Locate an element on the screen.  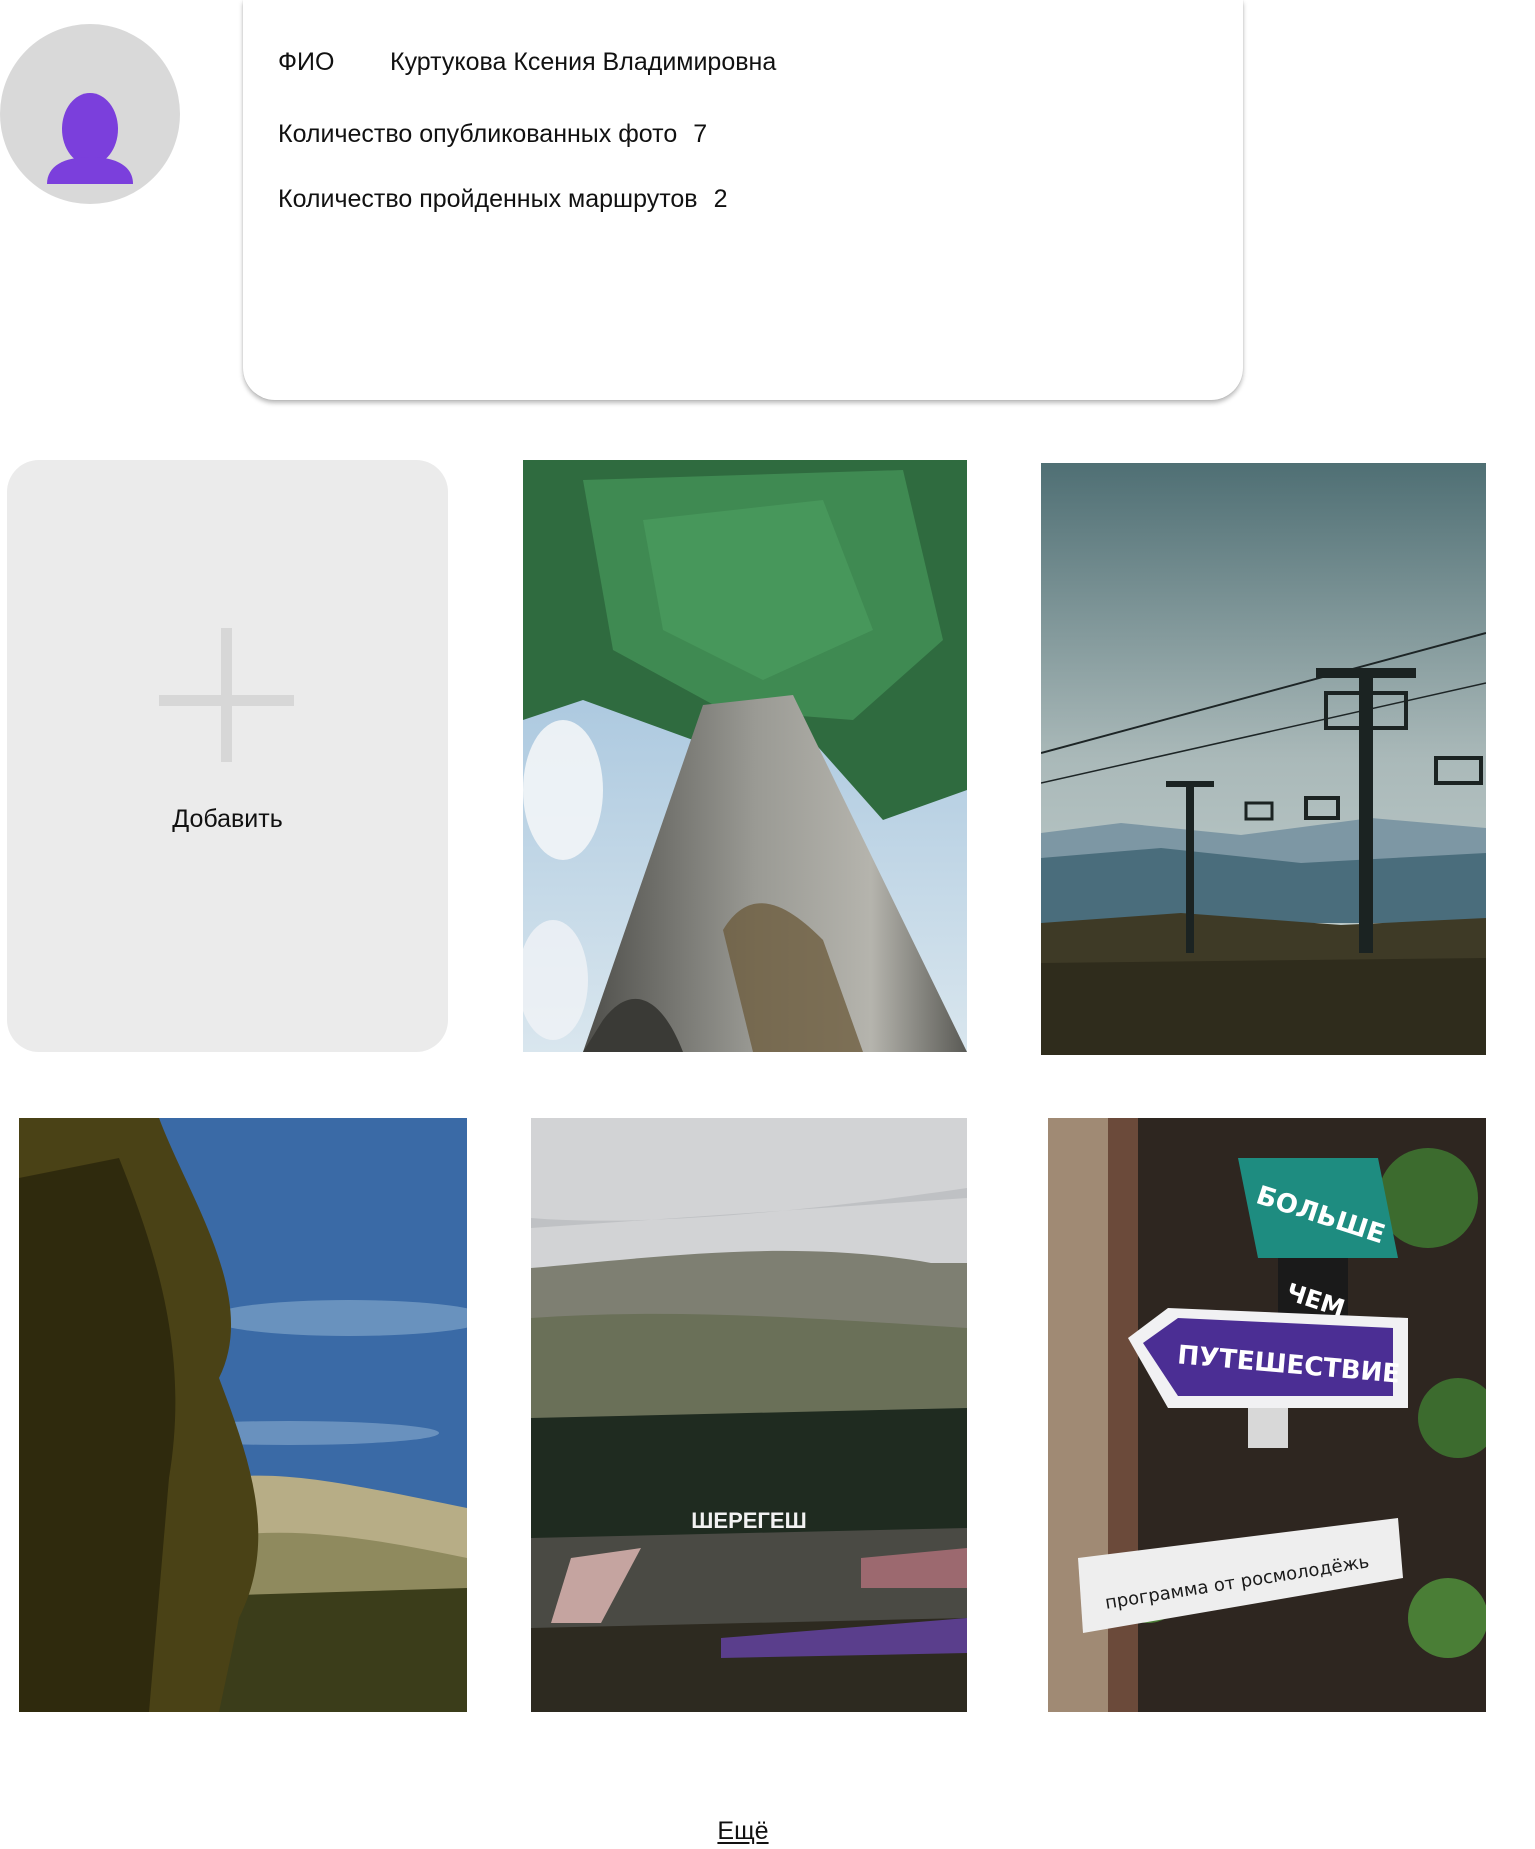
fio-value: Куртукова Ксения Владимировна is located at coordinates (583, 62).